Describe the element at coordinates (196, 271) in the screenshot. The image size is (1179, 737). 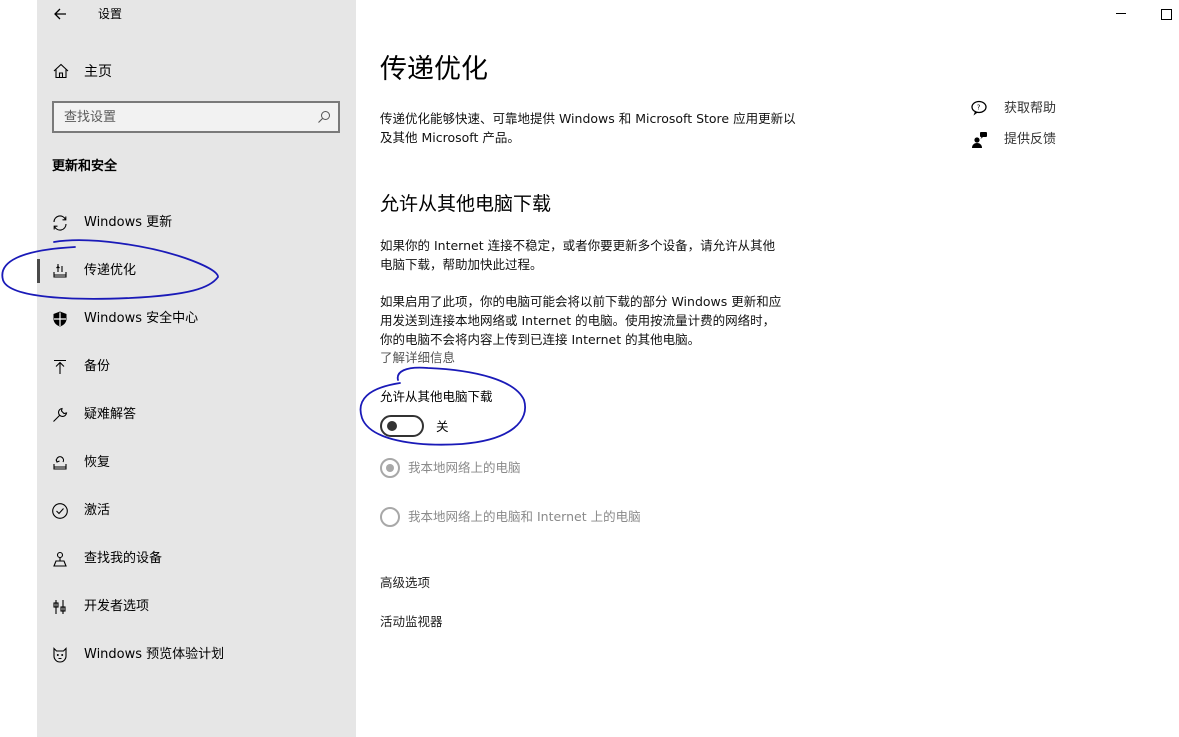
I see `sidebar-item-delivery-optimization: 传递优化` at that location.